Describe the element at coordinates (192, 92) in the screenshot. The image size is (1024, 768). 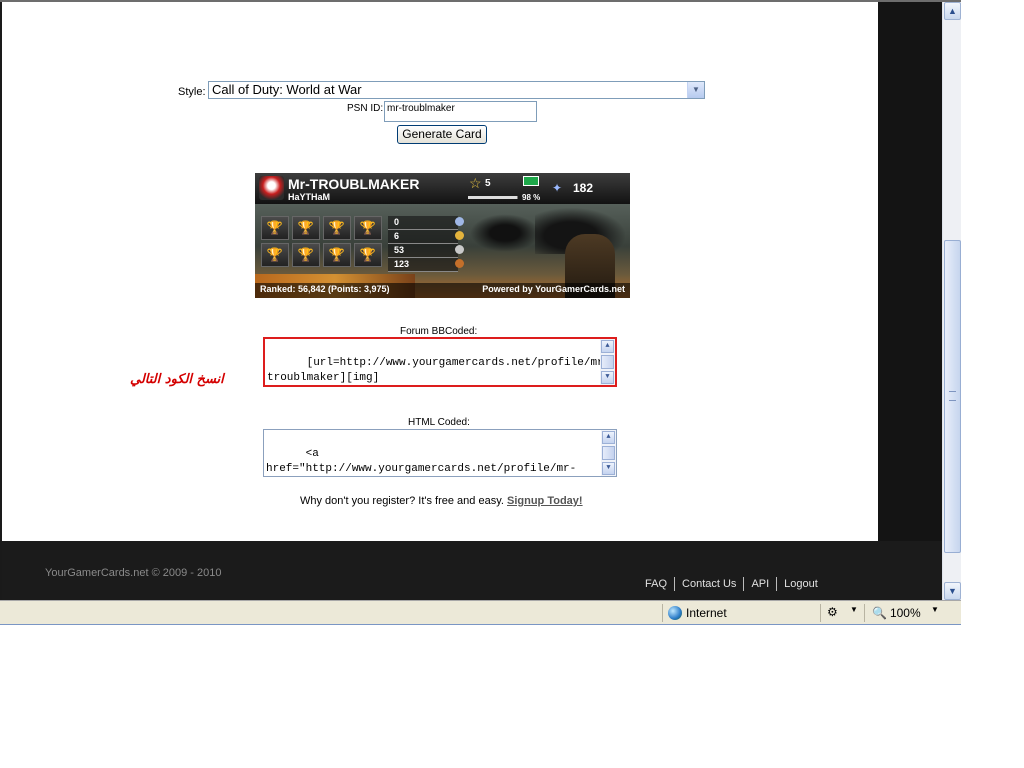
I see `style-label: Style:` at that location.